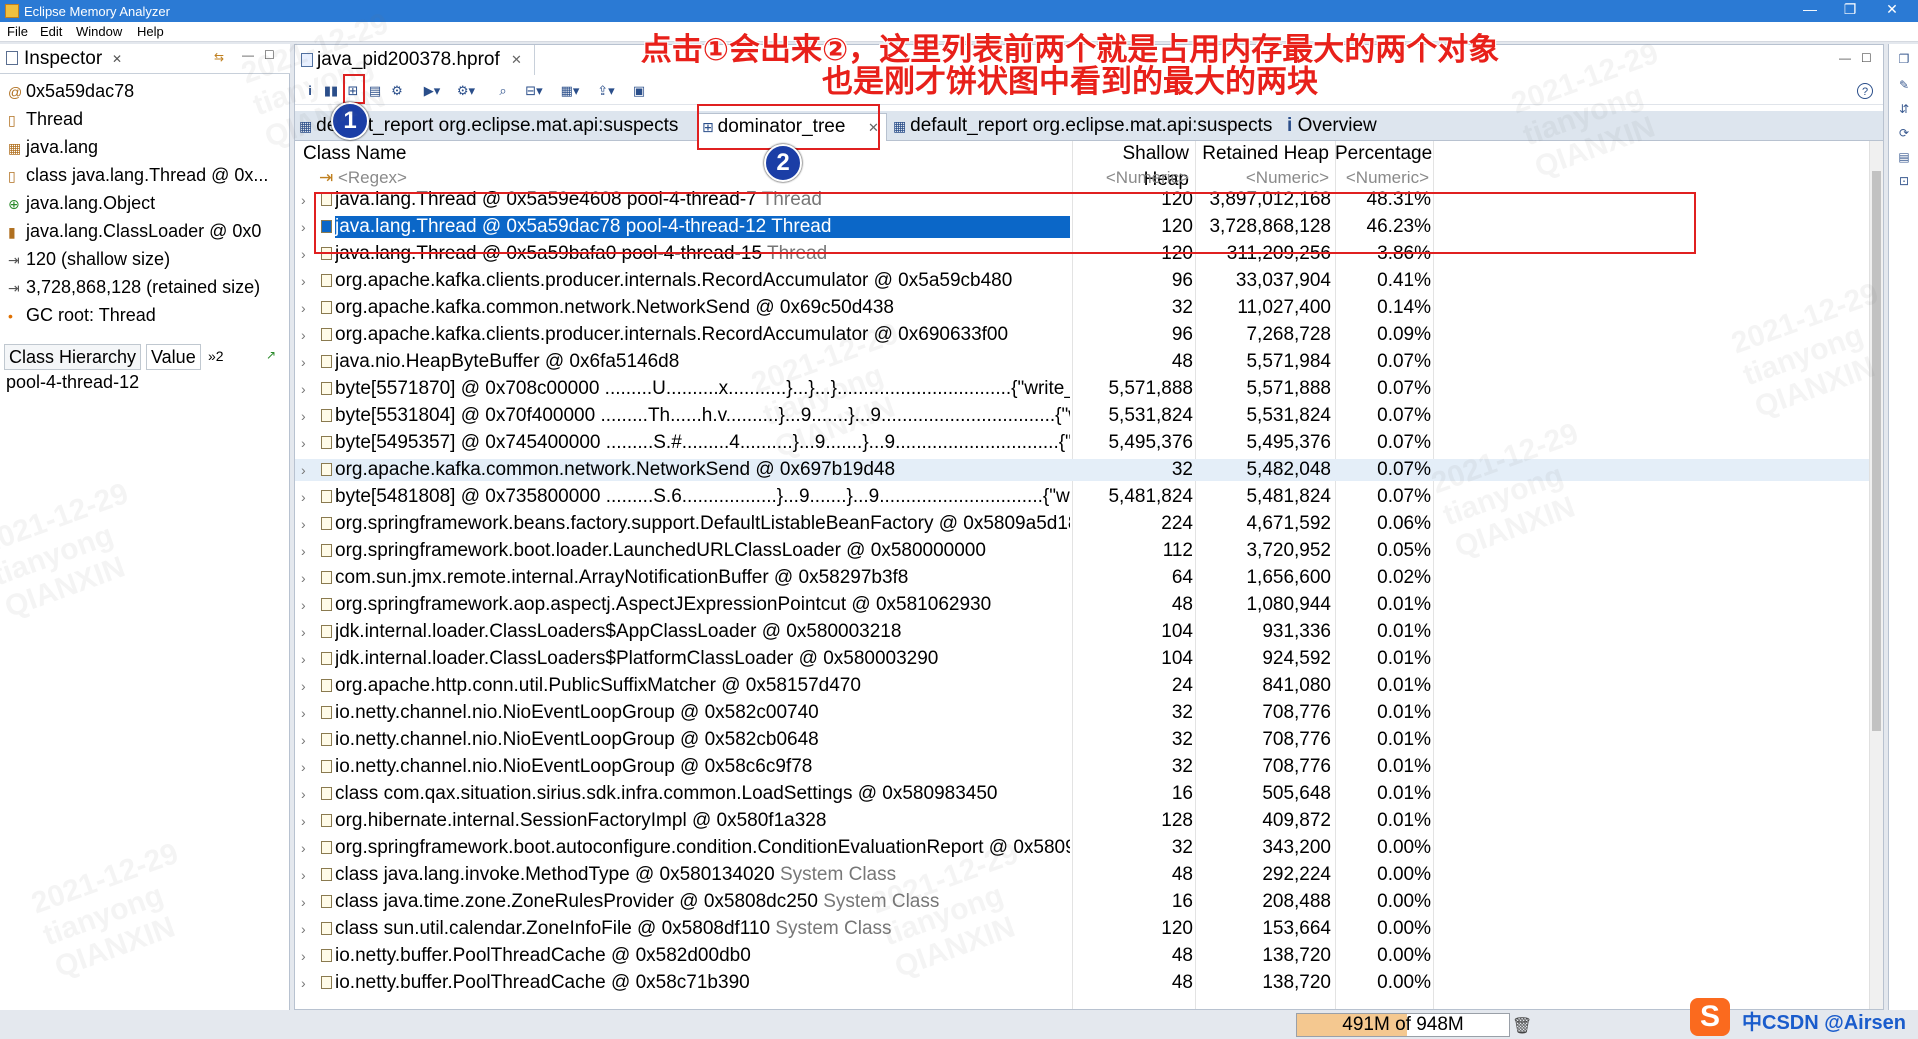  Describe the element at coordinates (1810, 11) in the screenshot. I see `minimize-button: —` at that location.